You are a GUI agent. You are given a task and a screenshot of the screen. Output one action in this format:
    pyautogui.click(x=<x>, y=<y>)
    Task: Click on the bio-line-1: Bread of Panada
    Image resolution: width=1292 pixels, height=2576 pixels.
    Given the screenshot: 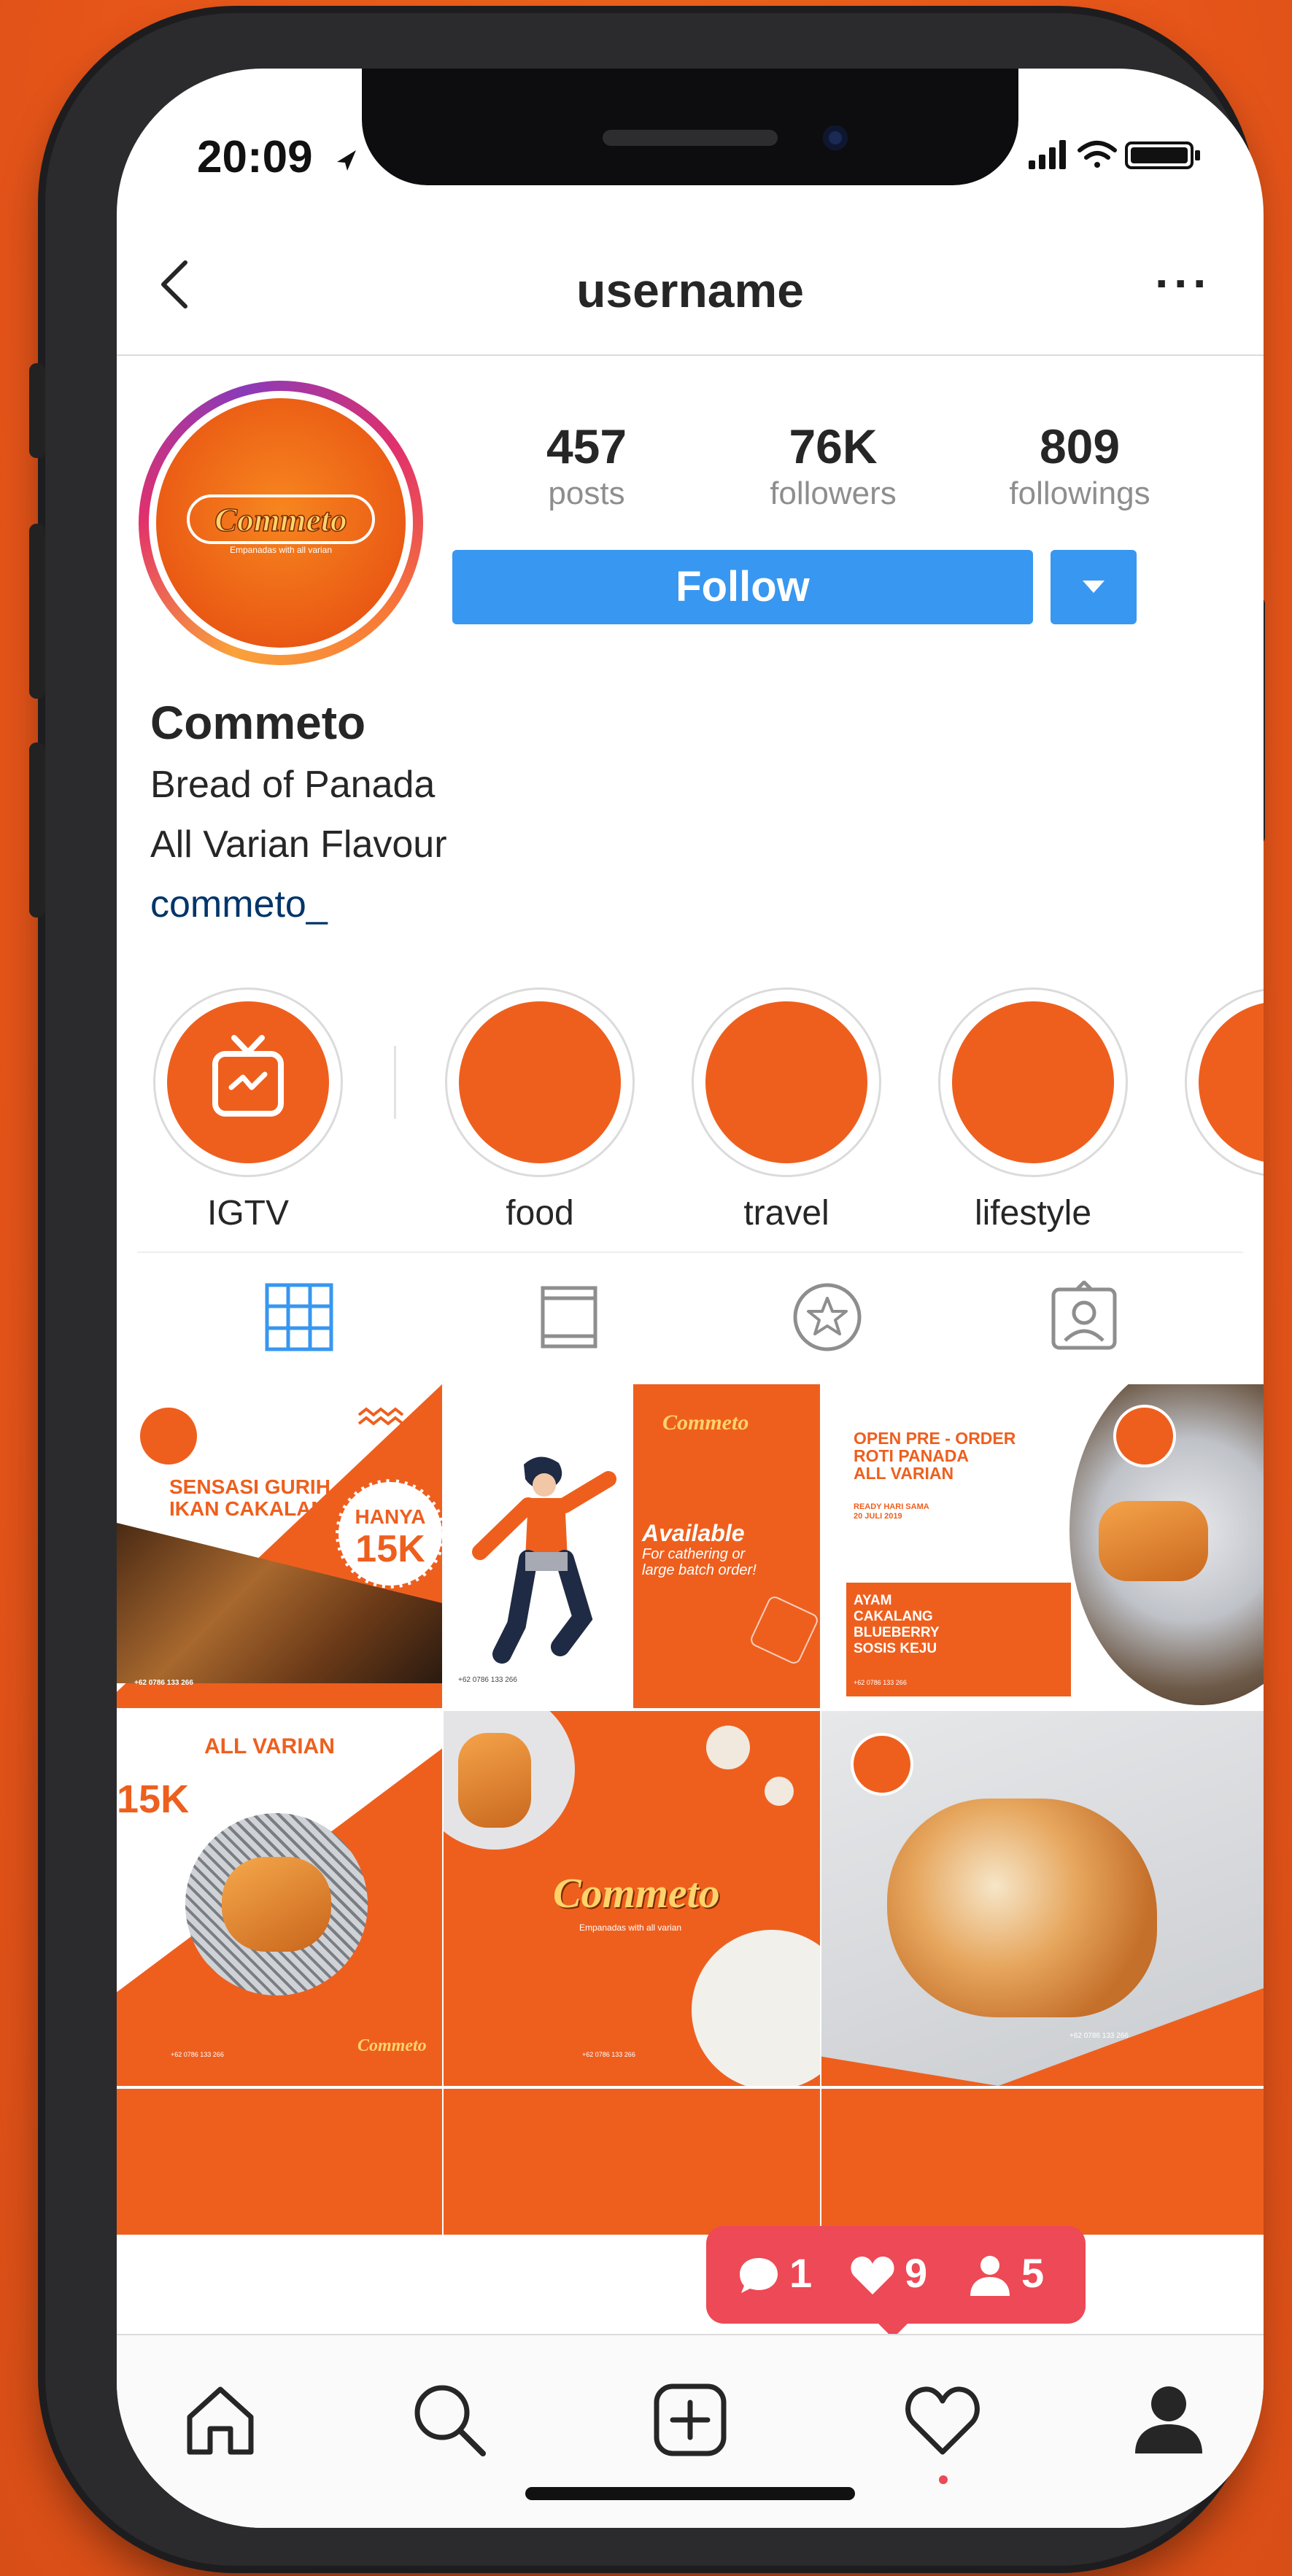 What is the action you would take?
    pyautogui.click(x=293, y=785)
    